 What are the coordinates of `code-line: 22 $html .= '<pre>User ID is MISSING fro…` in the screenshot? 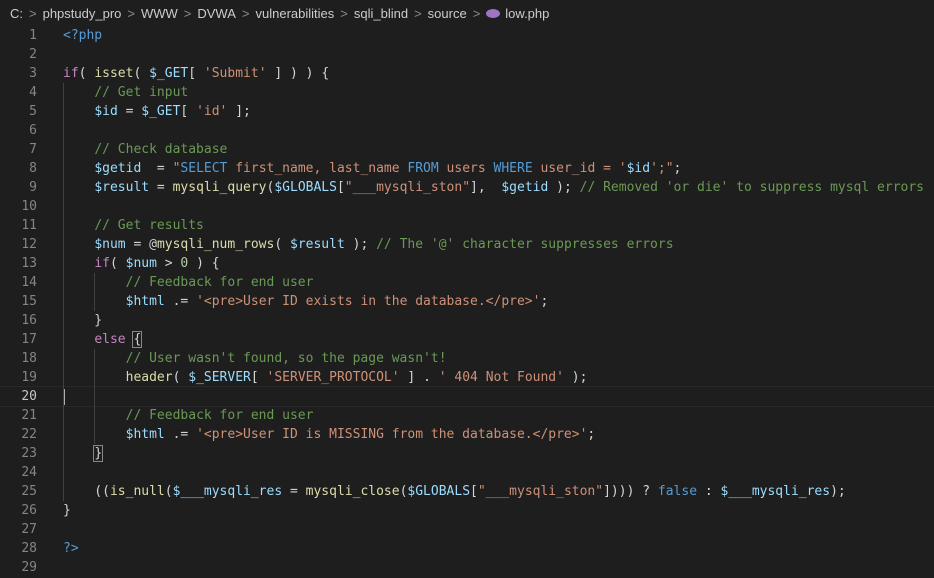 It's located at (467, 434).